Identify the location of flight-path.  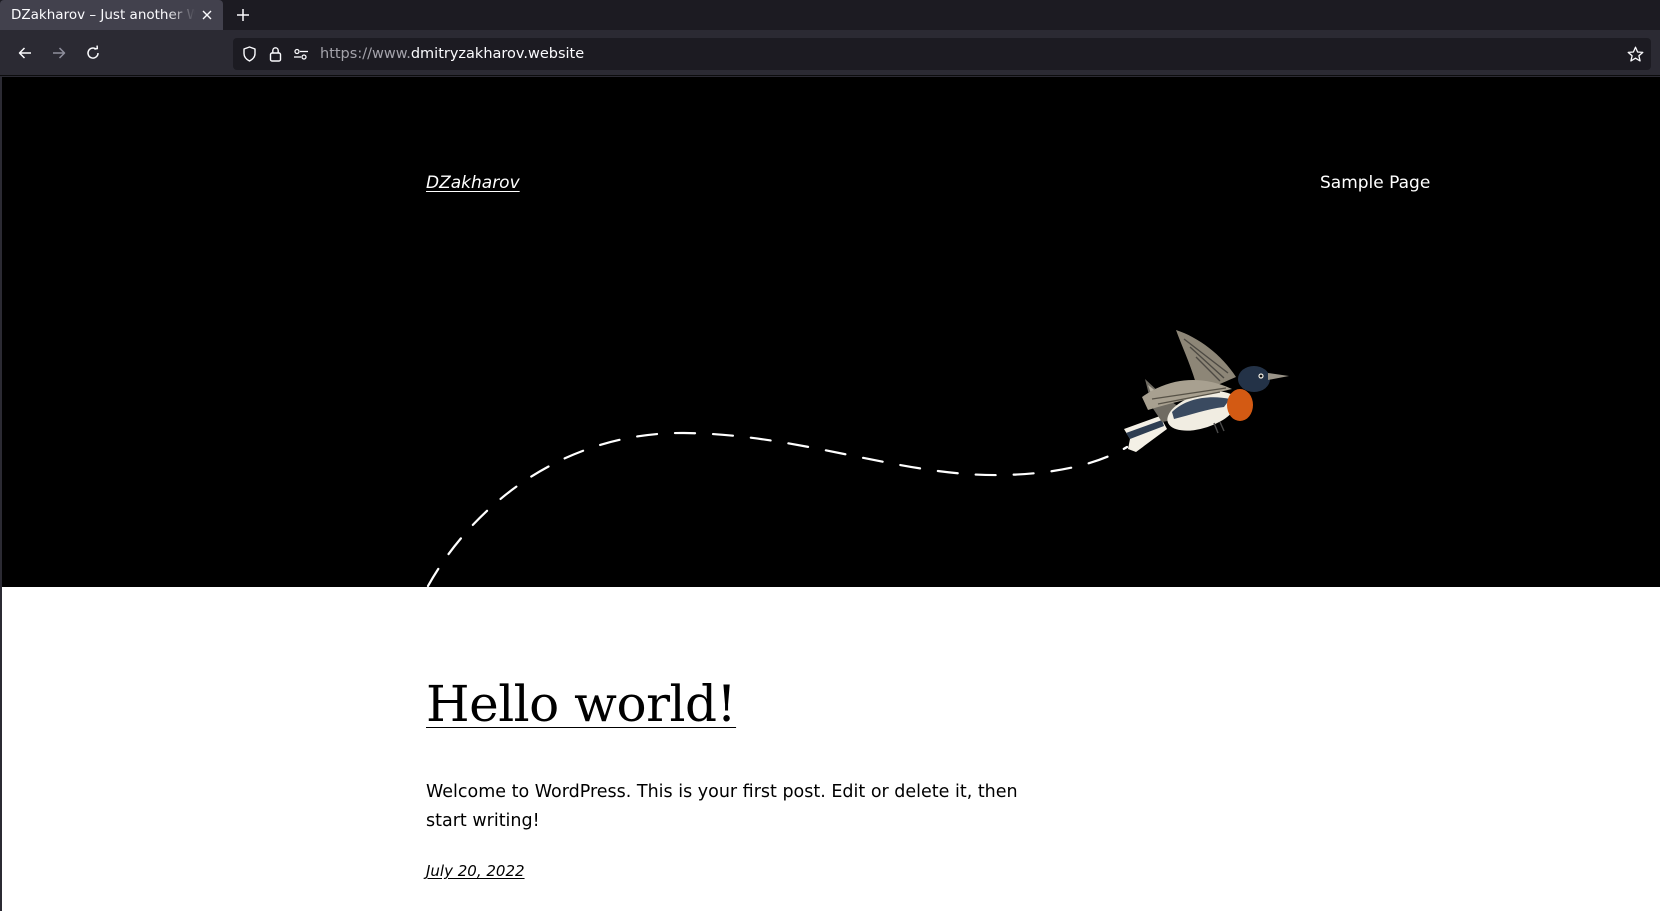
(777, 509).